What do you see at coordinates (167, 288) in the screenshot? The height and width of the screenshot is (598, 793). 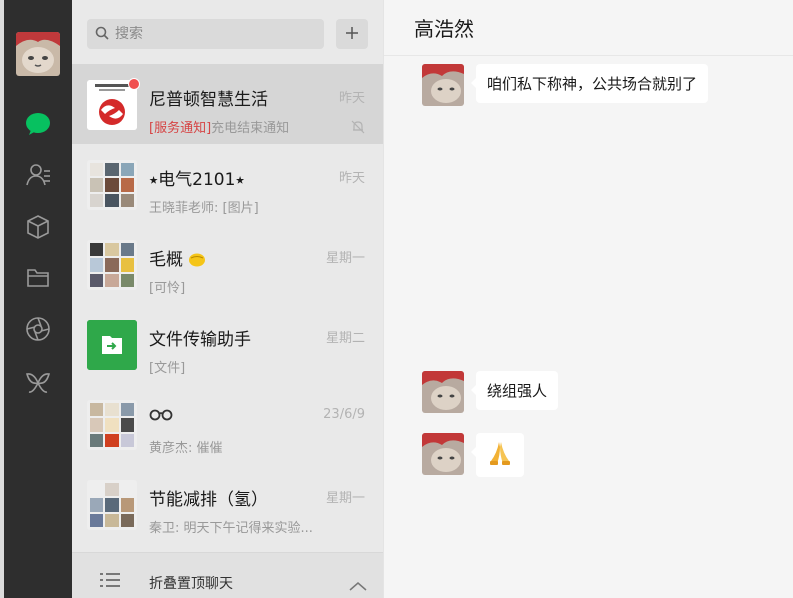 I see `chat-preview: [可怜]` at bounding box center [167, 288].